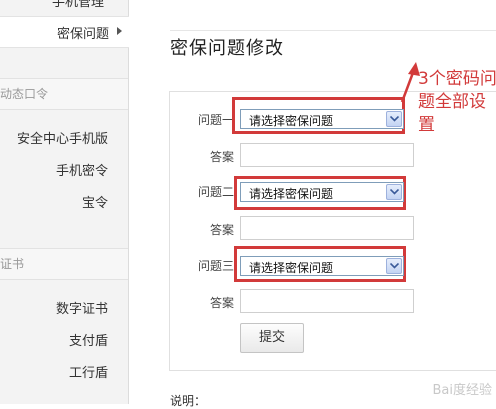  I want to click on answer-2-input, so click(327, 228).